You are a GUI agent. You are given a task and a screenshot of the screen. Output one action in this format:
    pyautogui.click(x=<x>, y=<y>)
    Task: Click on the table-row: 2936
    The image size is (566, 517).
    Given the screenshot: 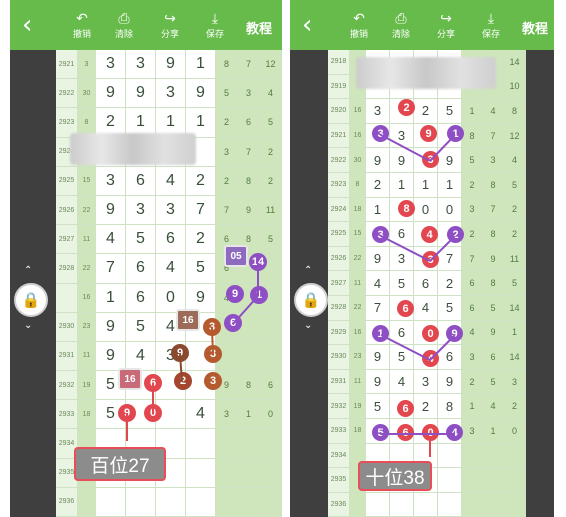 What is the action you would take?
    pyautogui.click(x=169, y=502)
    